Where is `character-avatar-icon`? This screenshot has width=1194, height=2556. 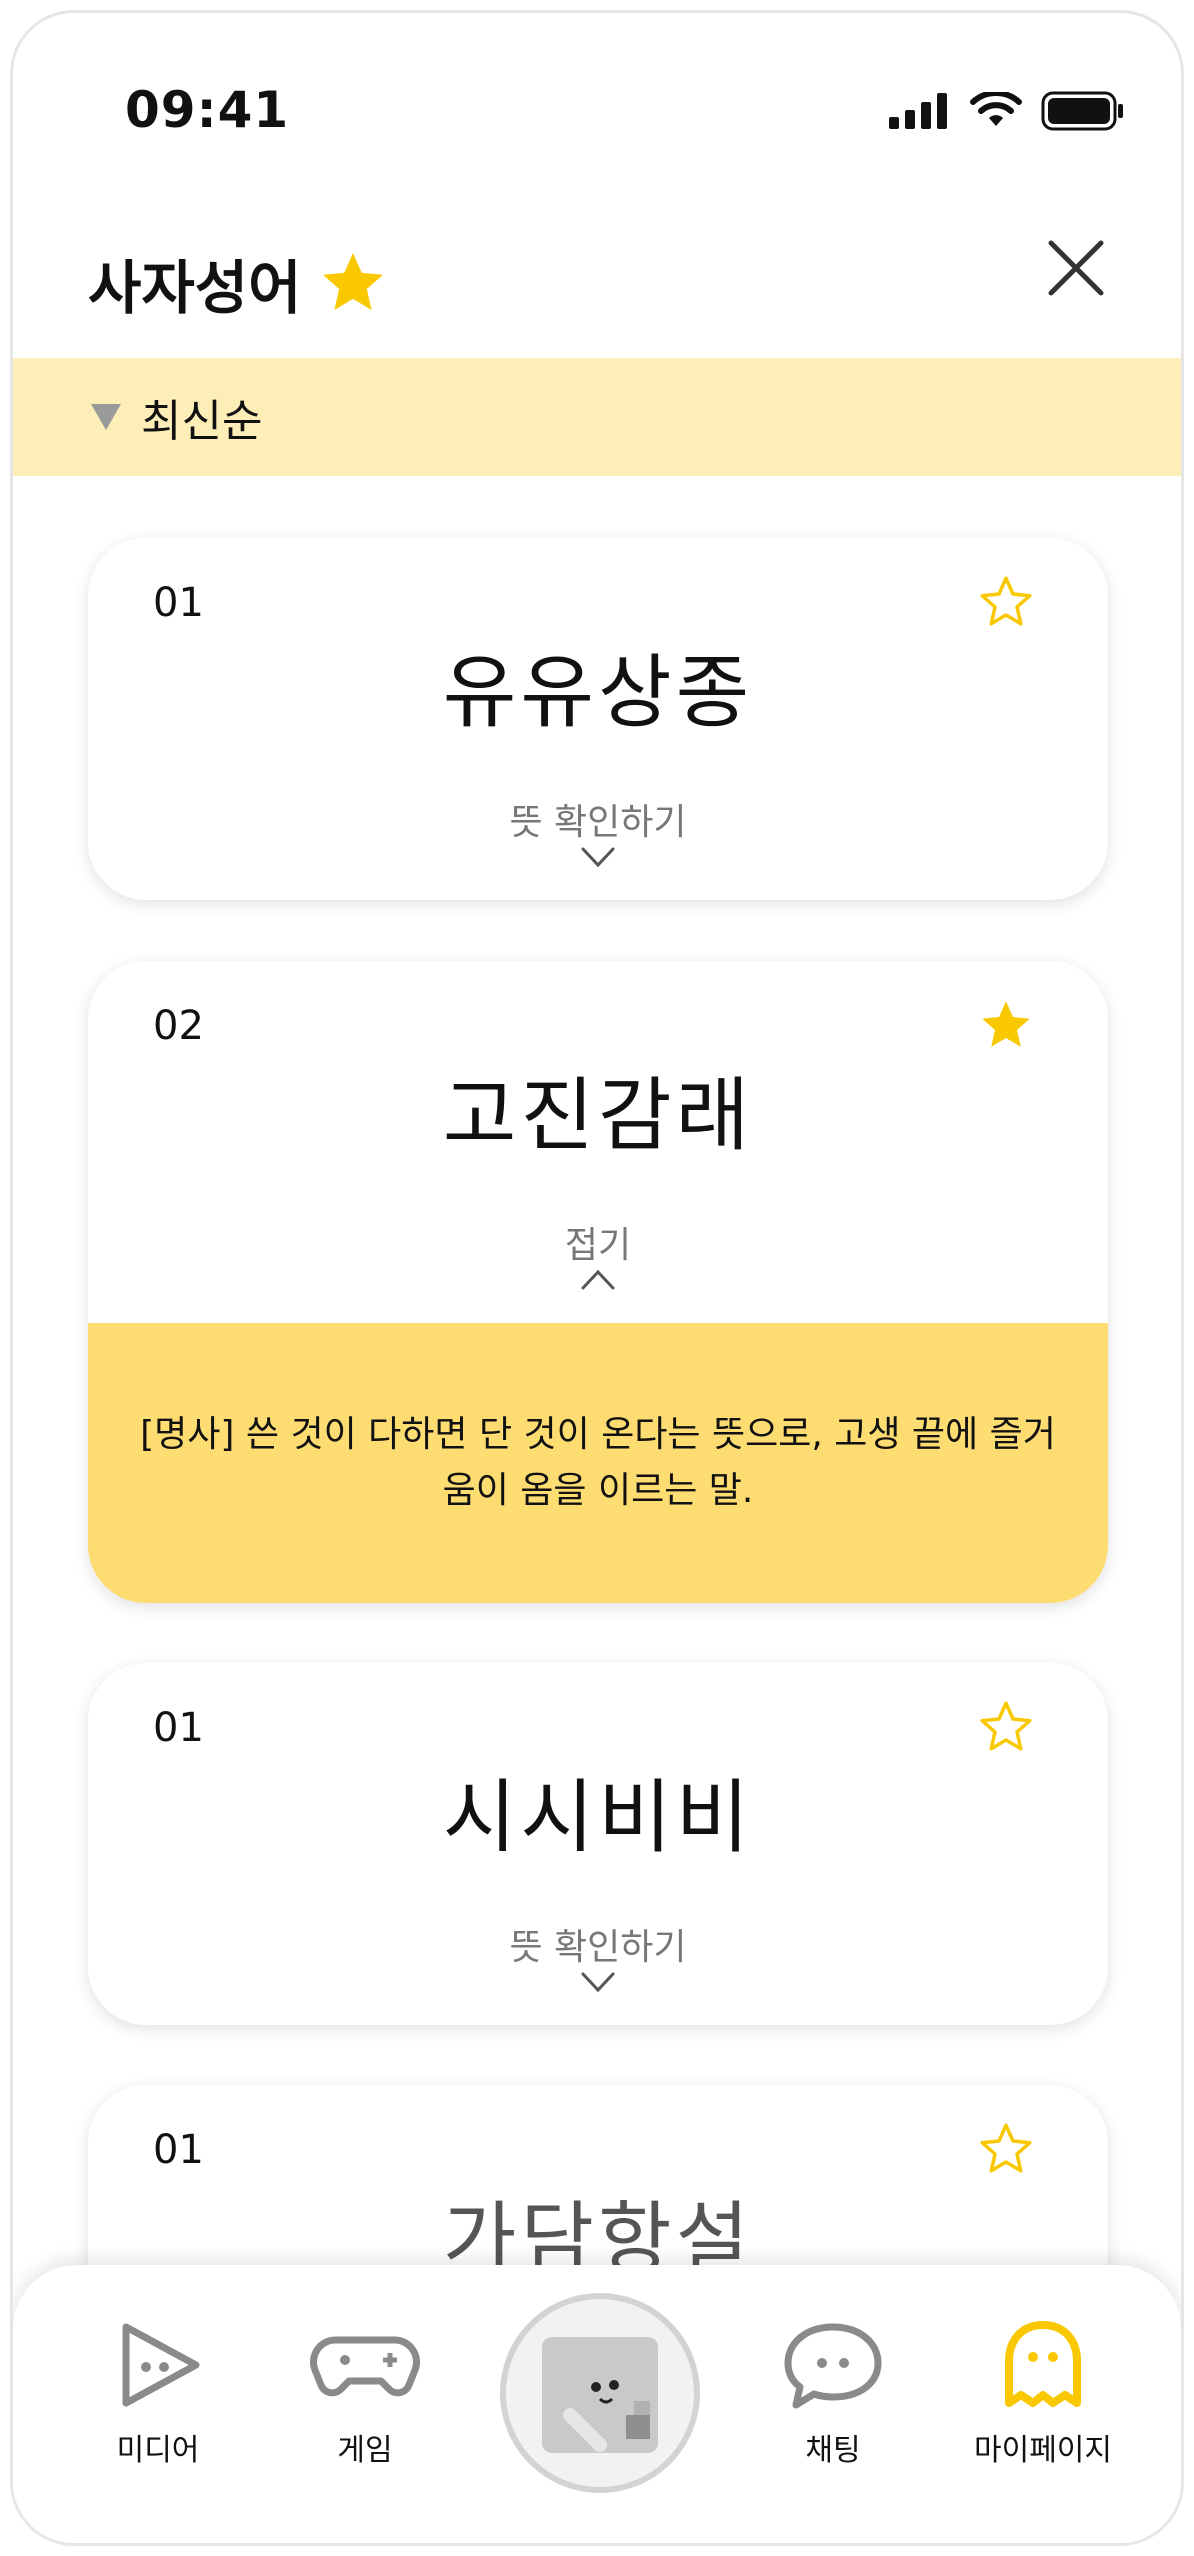
character-avatar-icon is located at coordinates (600, 2395).